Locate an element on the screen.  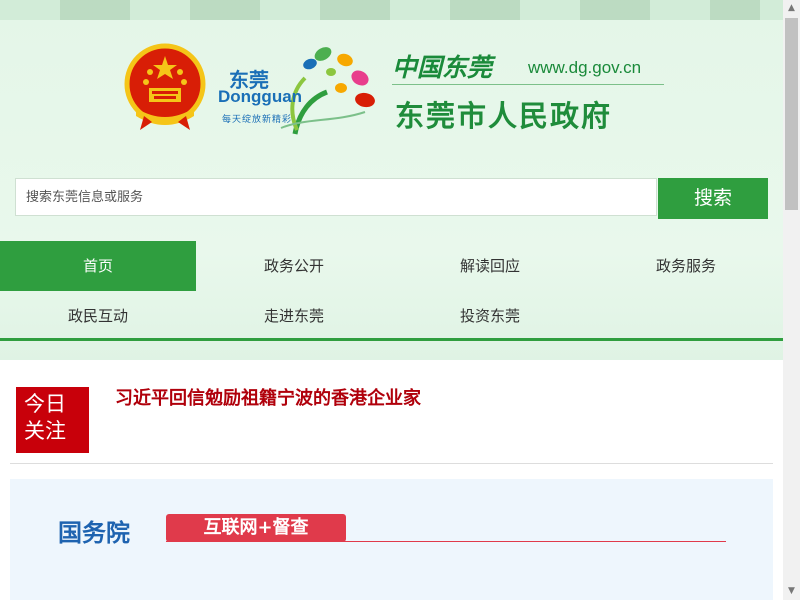
badge-line-1: 今日 is located at coordinates (45, 404).